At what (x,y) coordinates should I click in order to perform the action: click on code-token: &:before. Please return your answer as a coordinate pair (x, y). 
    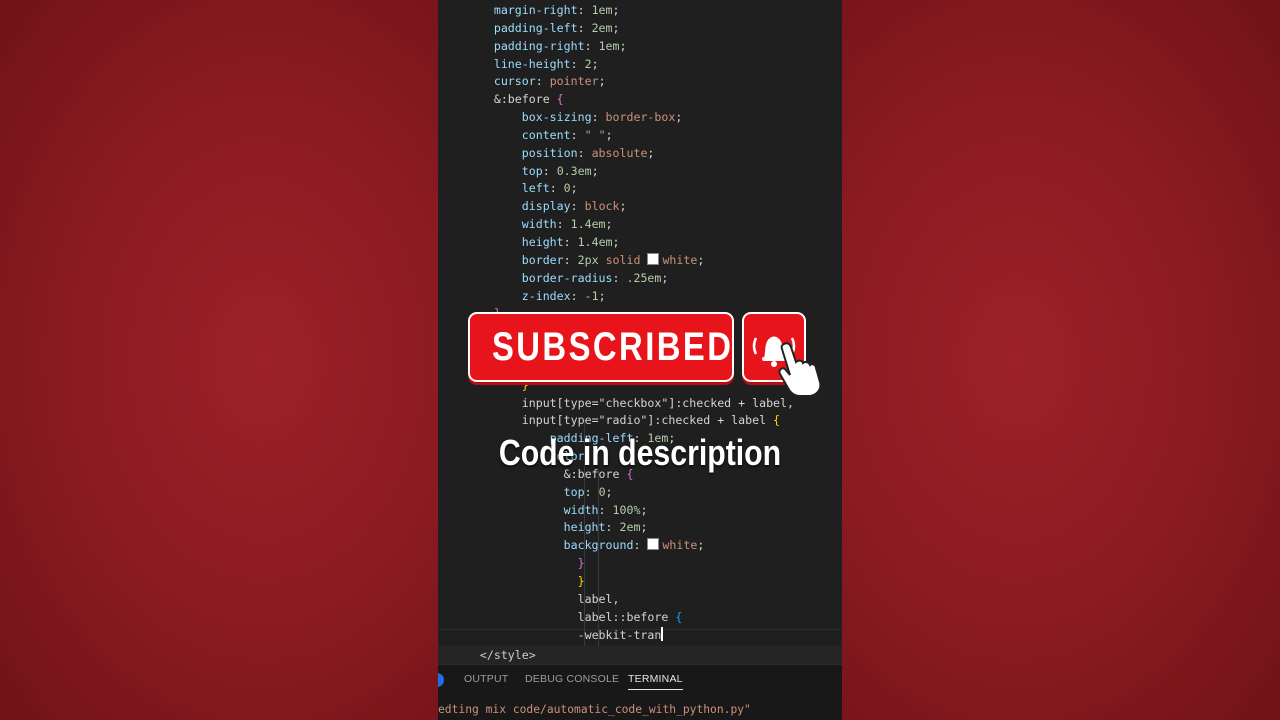
    Looking at the image, I should click on (525, 99).